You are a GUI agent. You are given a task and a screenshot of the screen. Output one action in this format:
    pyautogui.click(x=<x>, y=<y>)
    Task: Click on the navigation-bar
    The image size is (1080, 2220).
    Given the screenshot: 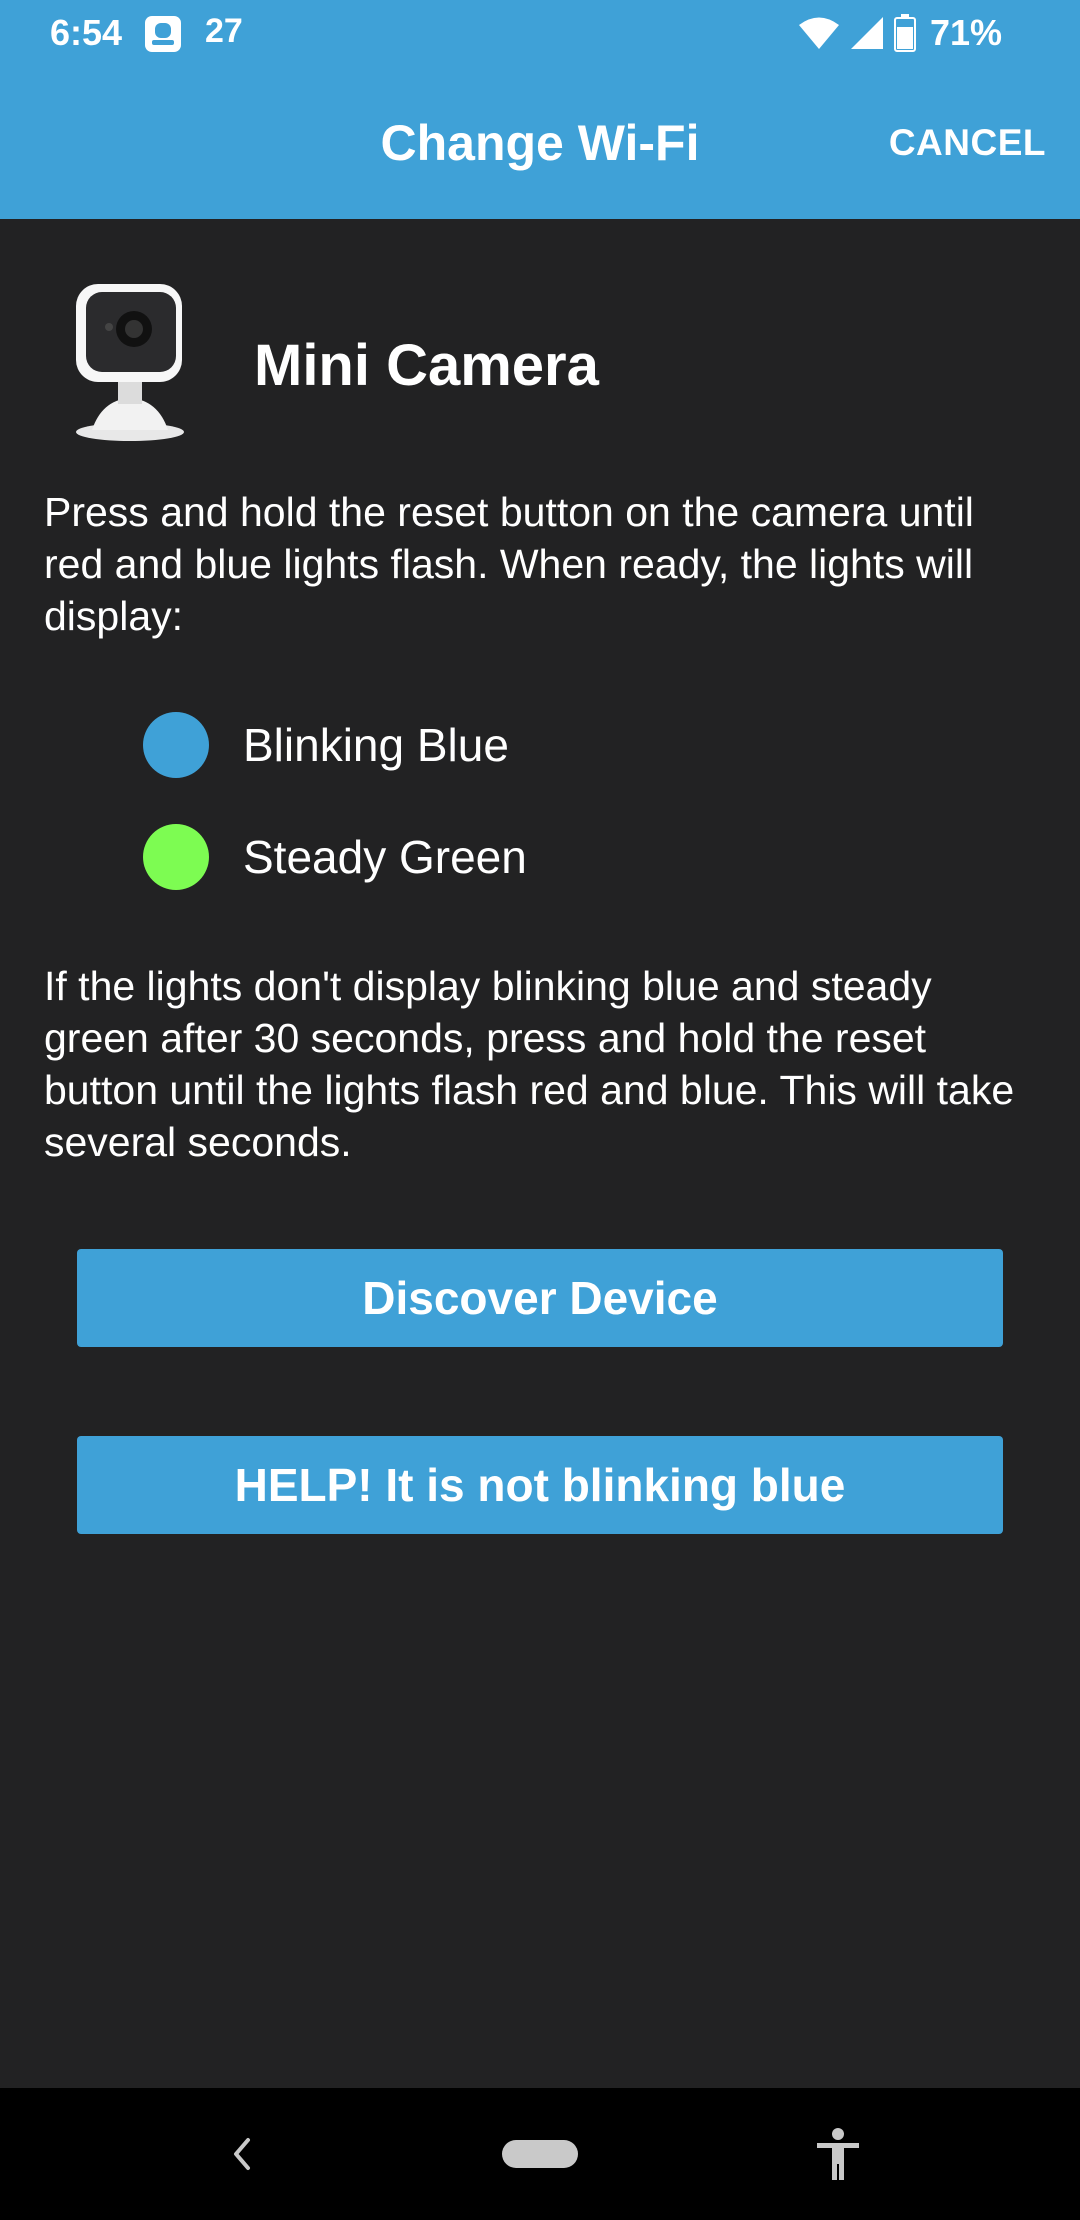 What is the action you would take?
    pyautogui.click(x=540, y=2154)
    